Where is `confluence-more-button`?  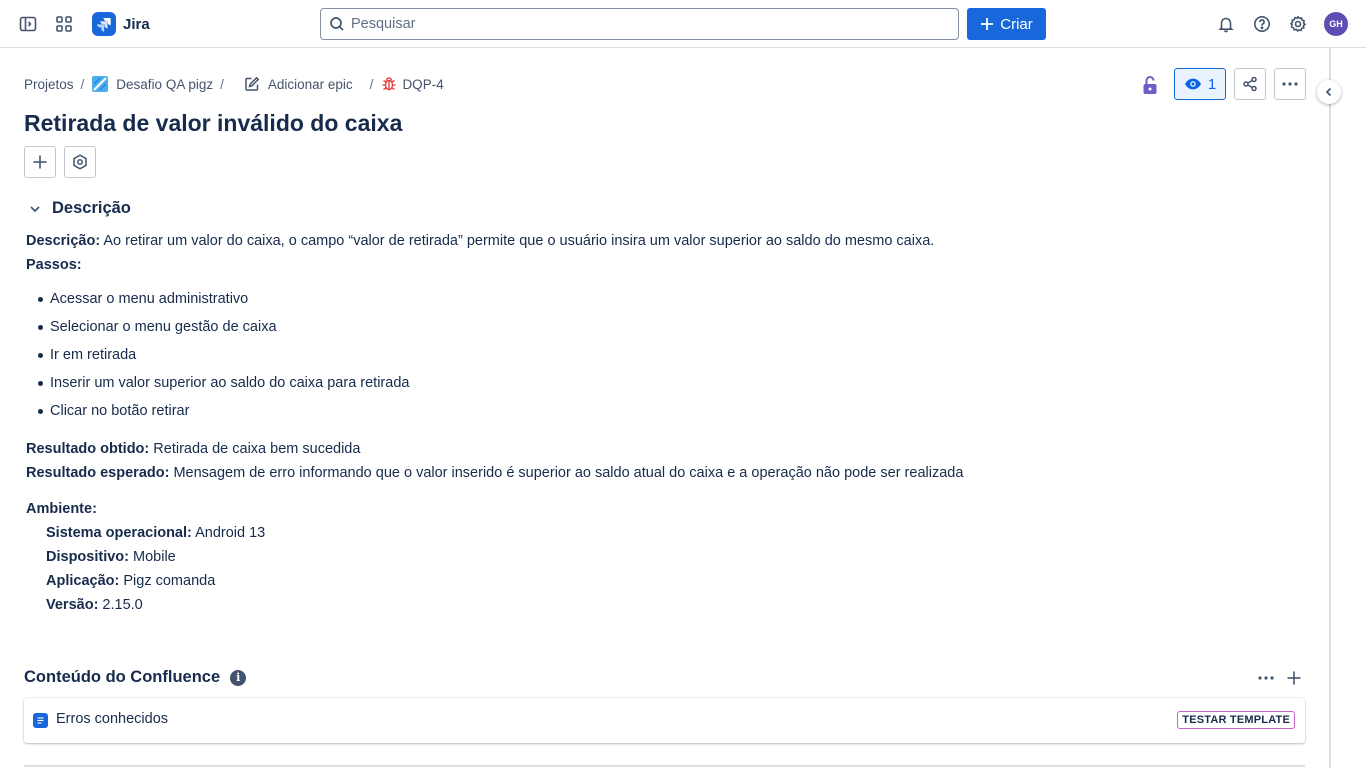
confluence-more-button is located at coordinates (1266, 678).